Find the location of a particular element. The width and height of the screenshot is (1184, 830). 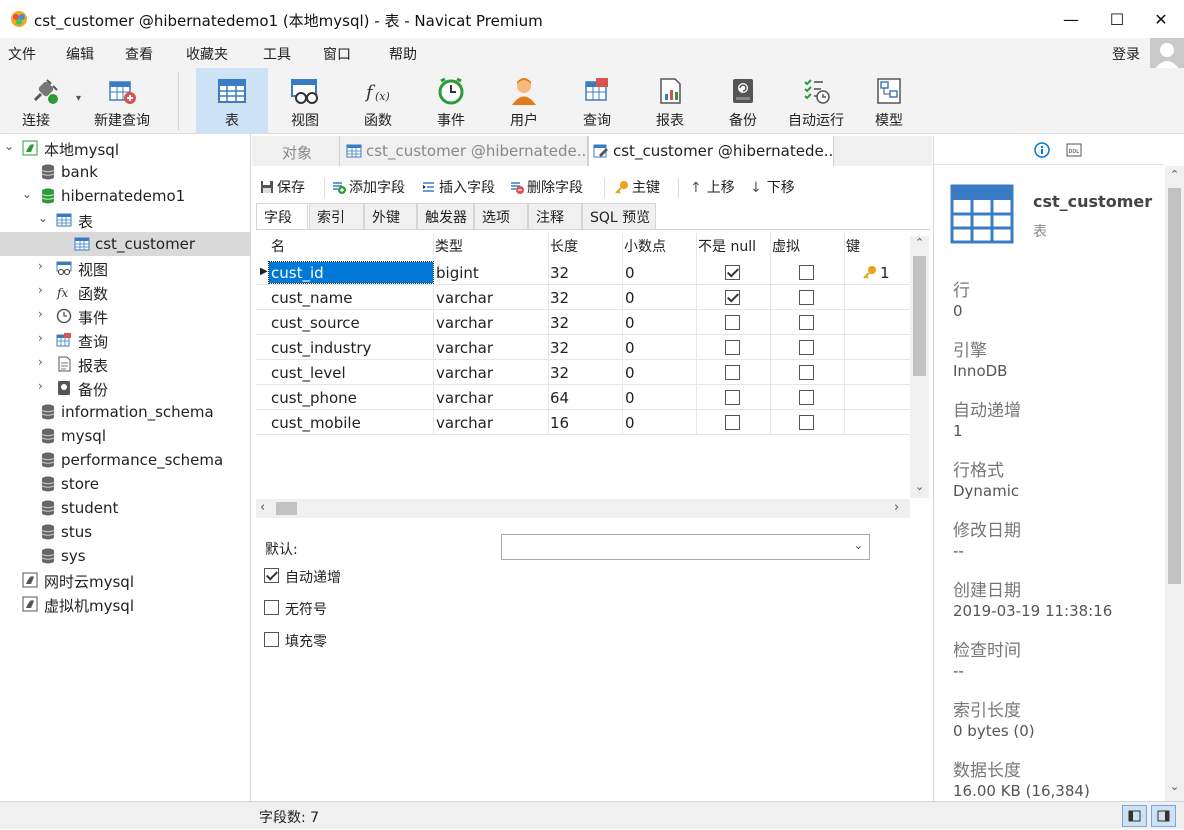

tree-item-tables-folder: ⌄ 表 is located at coordinates (125, 220).